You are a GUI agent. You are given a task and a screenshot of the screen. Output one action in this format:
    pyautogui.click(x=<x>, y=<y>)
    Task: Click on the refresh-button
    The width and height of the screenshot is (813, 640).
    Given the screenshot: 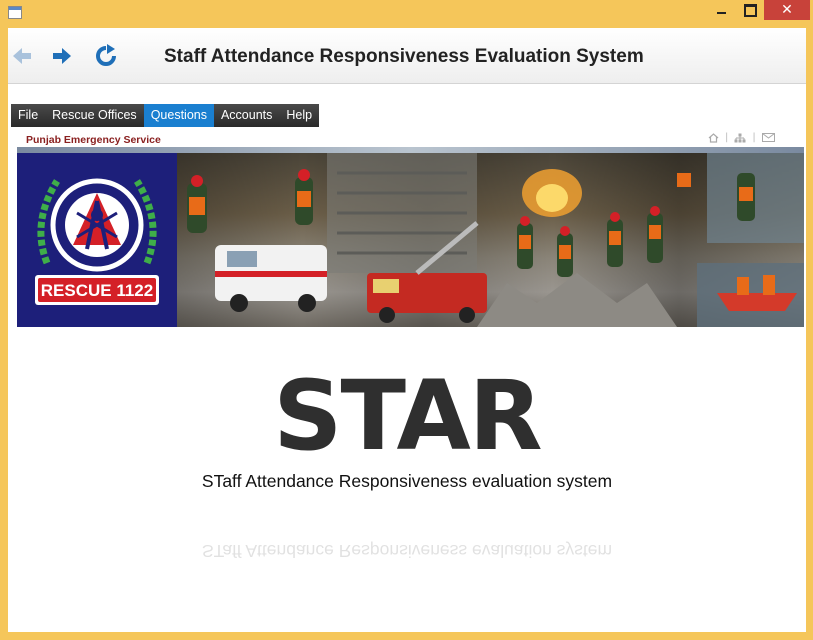 What is the action you would take?
    pyautogui.click(x=106, y=56)
    